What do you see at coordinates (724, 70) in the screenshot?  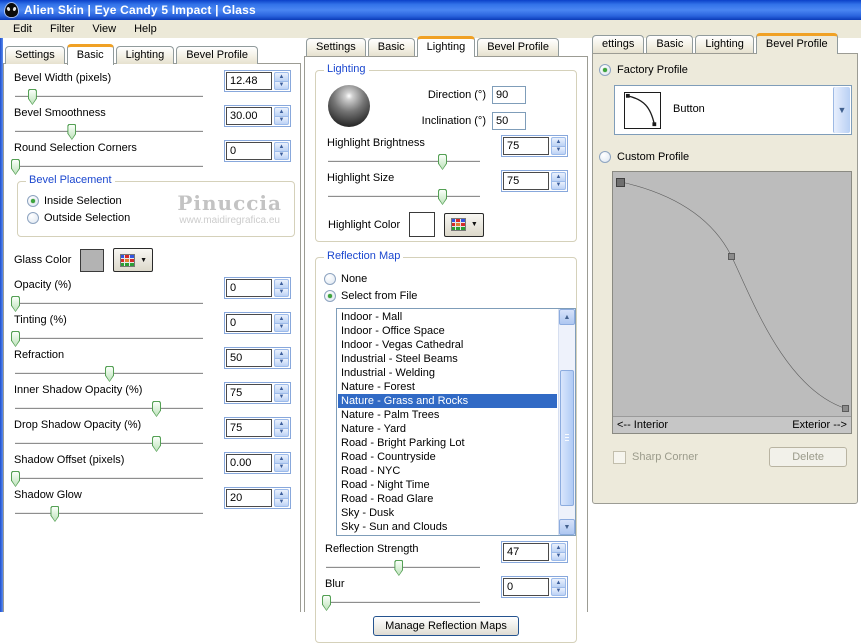 I see `factory-profile-radio: Factory Profile` at bounding box center [724, 70].